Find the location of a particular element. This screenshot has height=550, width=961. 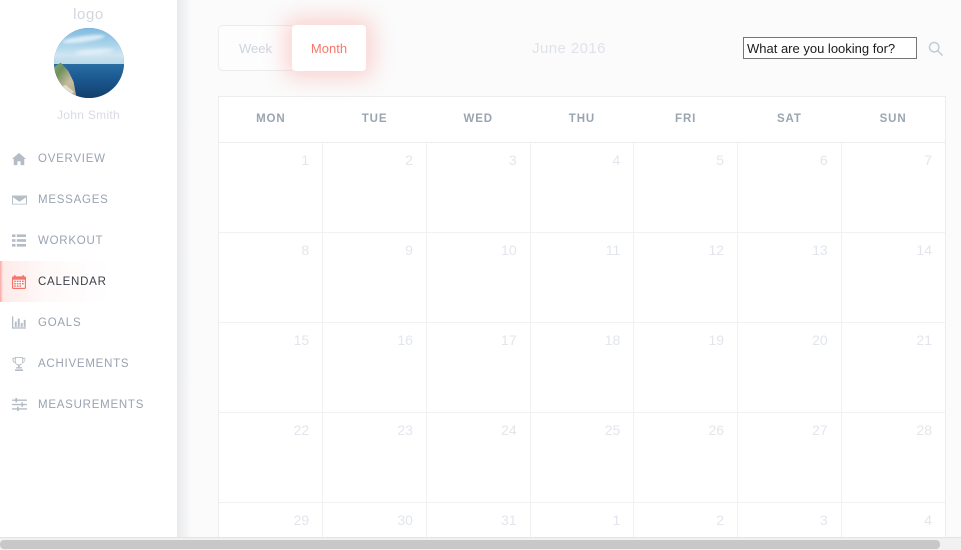

month-view-button: Month is located at coordinates (329, 48).